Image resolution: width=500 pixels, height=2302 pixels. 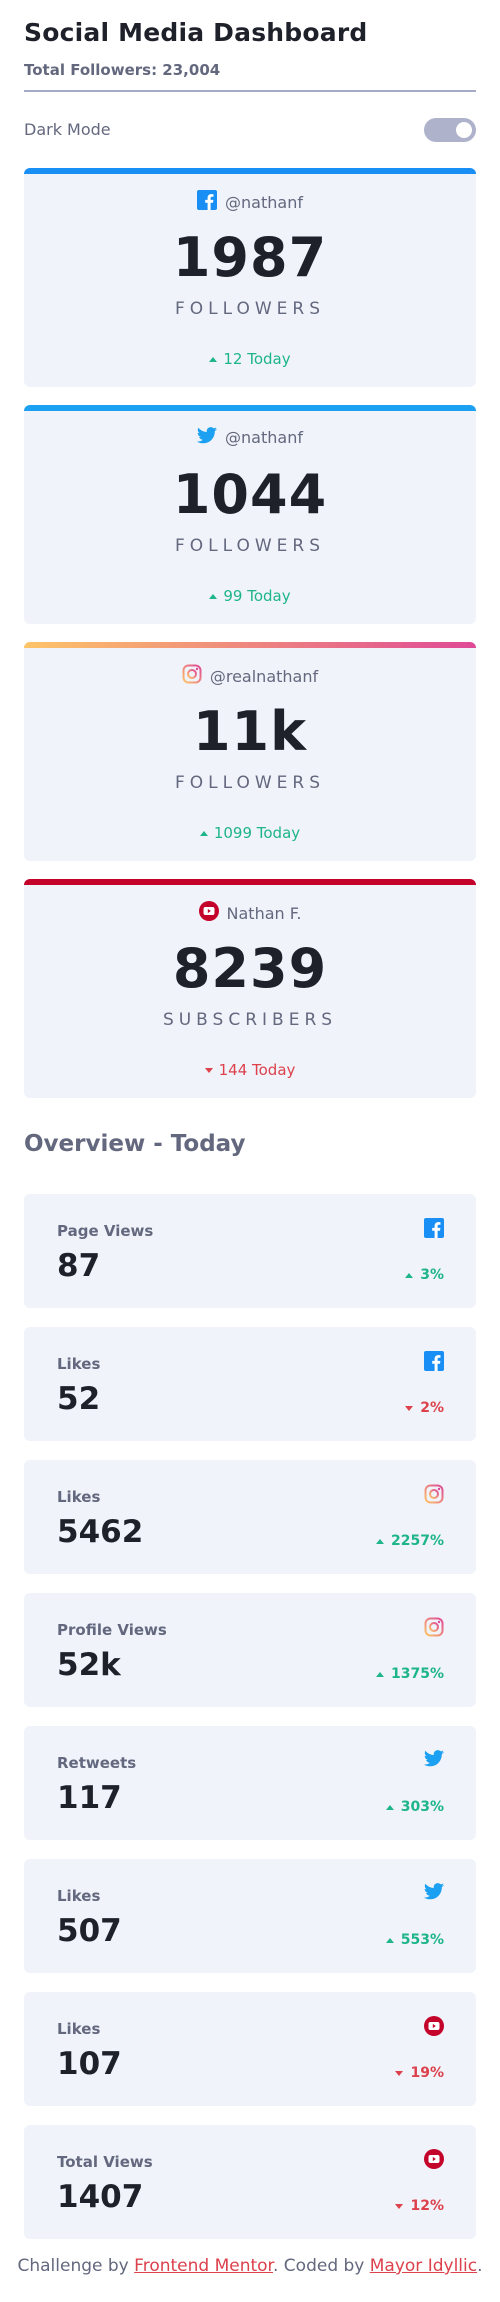 I want to click on overview-change: 553%, so click(x=422, y=1940).